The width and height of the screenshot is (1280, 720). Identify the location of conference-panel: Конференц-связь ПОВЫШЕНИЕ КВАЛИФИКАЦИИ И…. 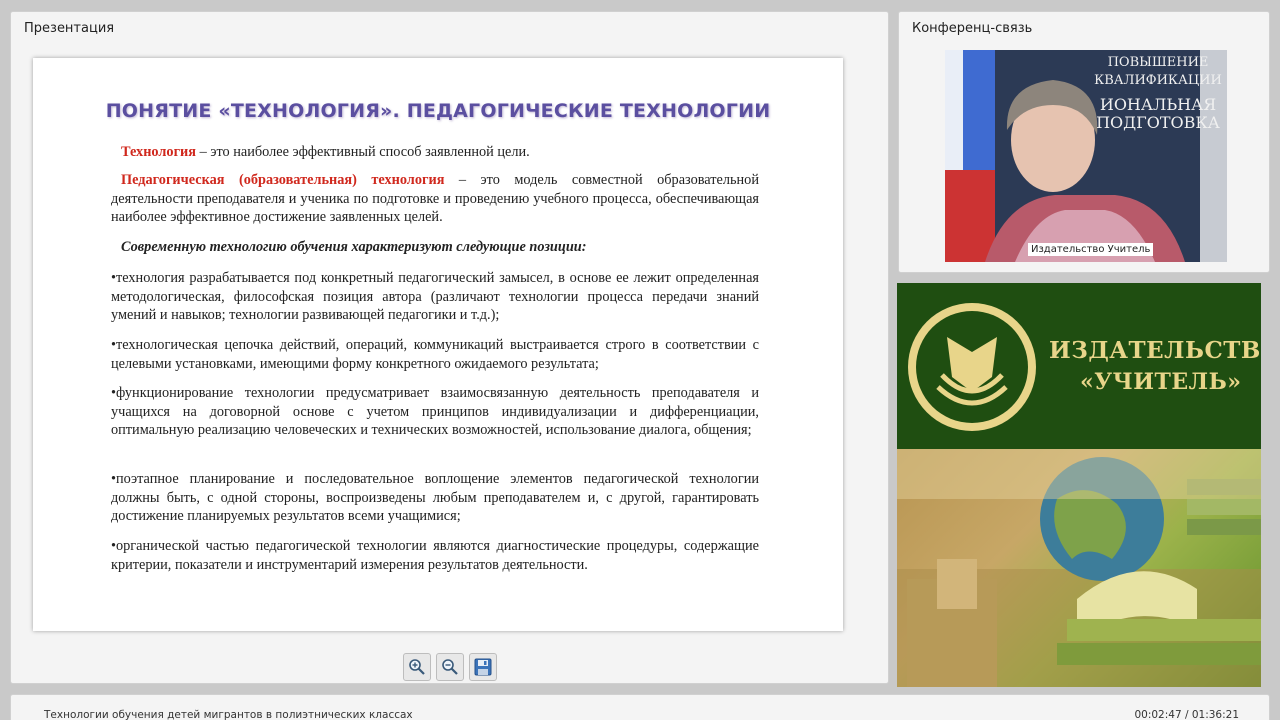
(1084, 142).